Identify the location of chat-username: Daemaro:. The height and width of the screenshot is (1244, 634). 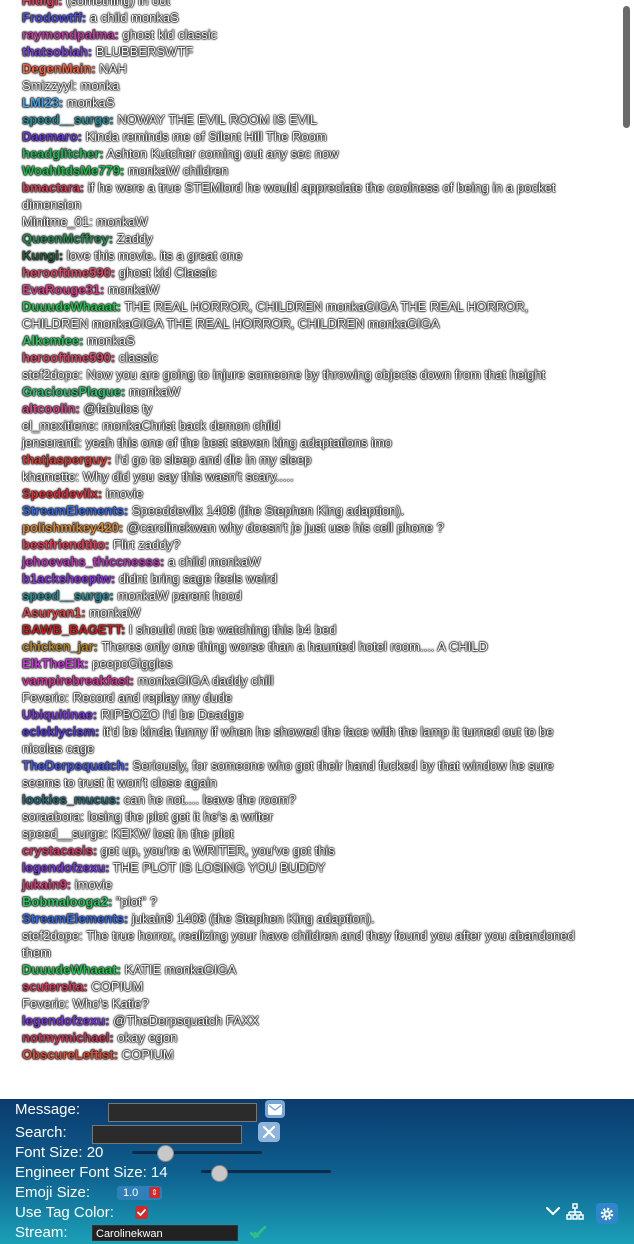
(52, 136).